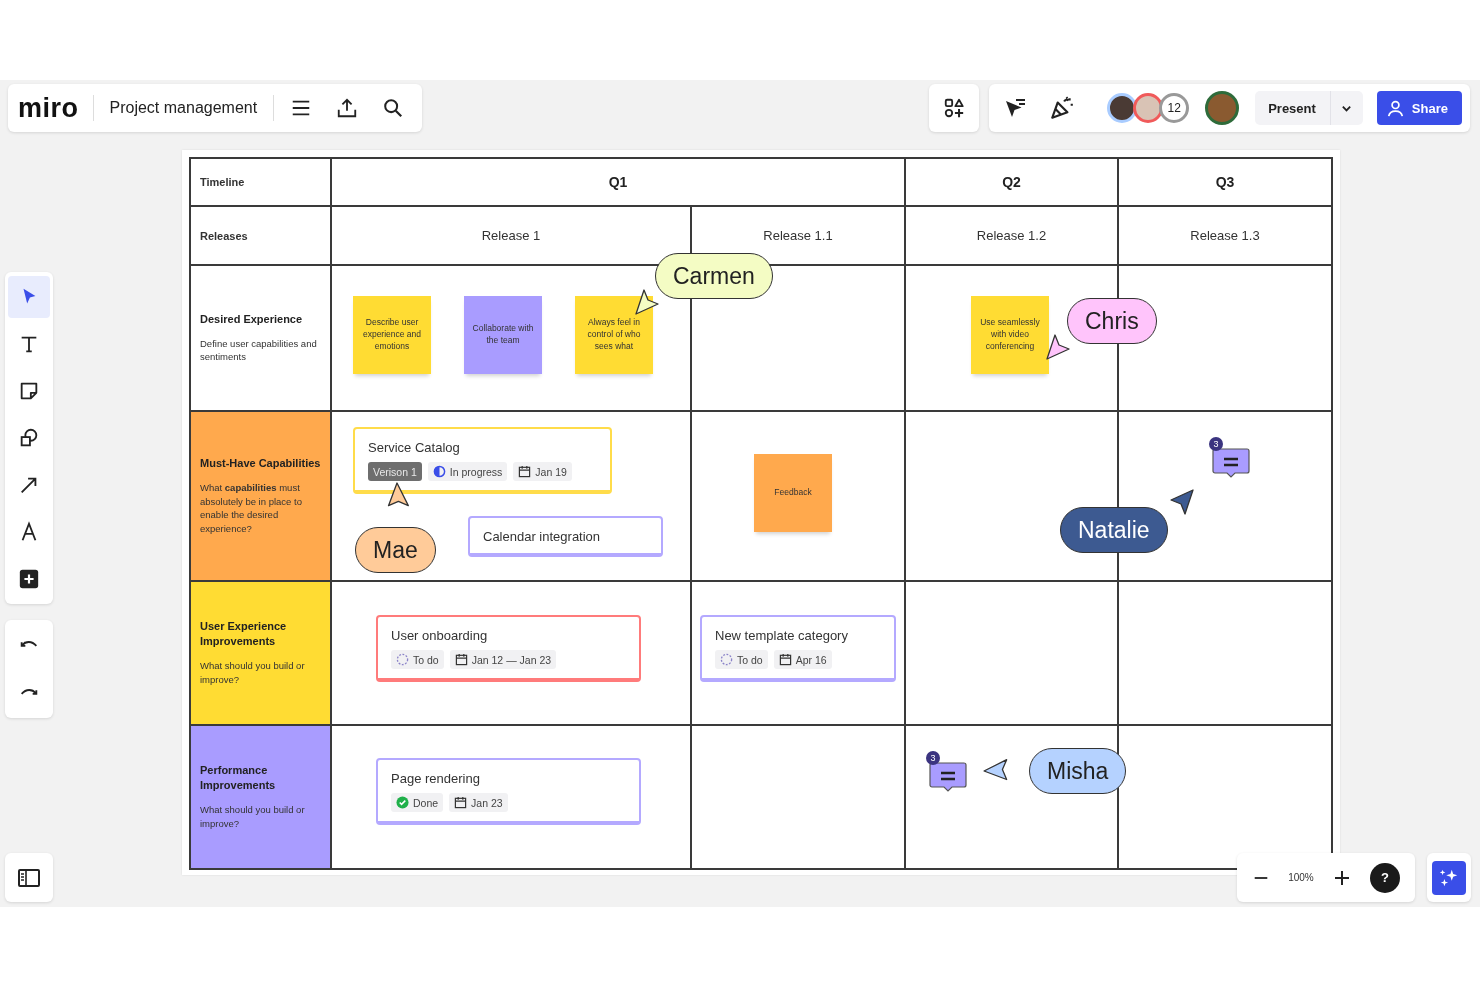 The width and height of the screenshot is (1480, 987). Describe the element at coordinates (417, 802) in the screenshot. I see `status-tag: Done` at that location.